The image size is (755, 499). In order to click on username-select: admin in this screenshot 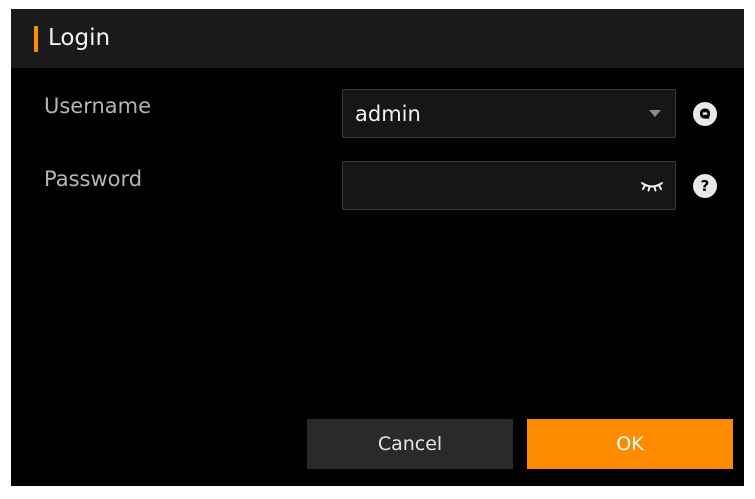, I will do `click(509, 113)`.